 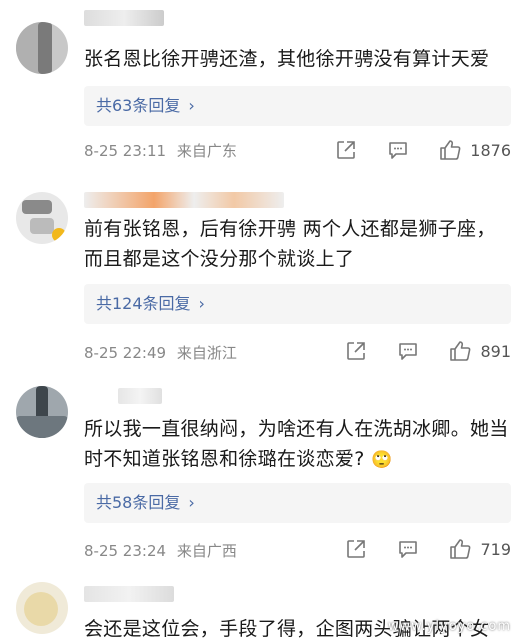 What do you see at coordinates (125, 551) in the screenshot?
I see `comment-time: 8-25 23:24` at bounding box center [125, 551].